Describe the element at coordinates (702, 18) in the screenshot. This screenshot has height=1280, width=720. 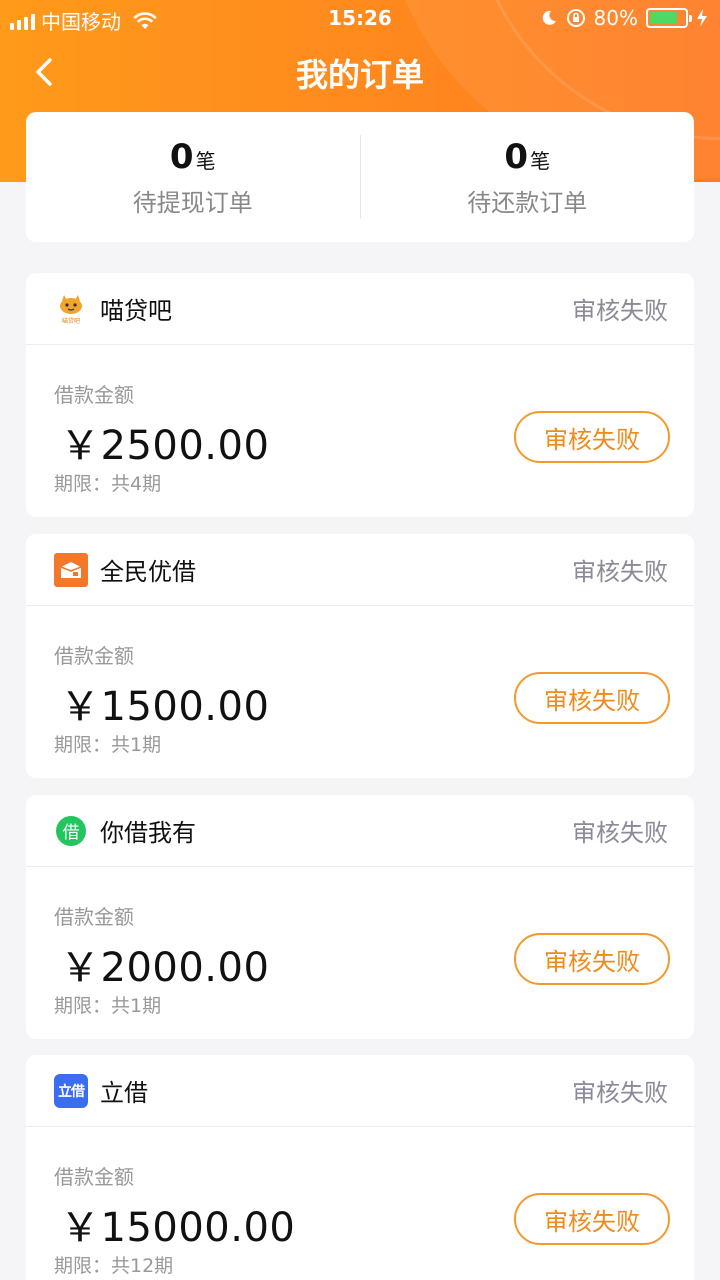
I see `charging-icon` at that location.